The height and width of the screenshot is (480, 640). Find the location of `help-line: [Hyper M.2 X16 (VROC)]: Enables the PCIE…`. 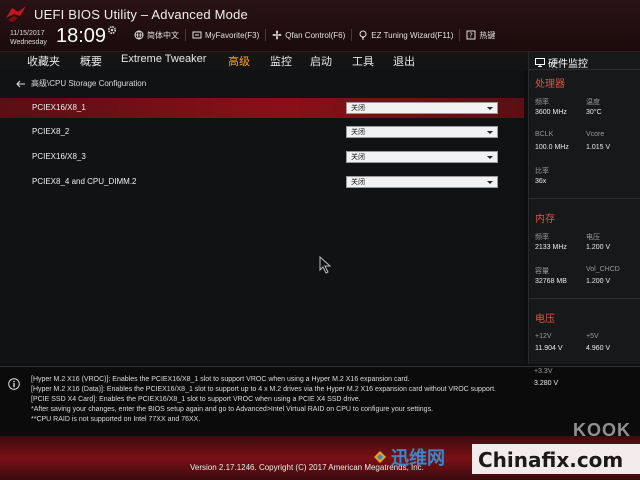

help-line: [Hyper M.2 X16 (VROC)]: Enables the PCIE… is located at coordinates (220, 379).